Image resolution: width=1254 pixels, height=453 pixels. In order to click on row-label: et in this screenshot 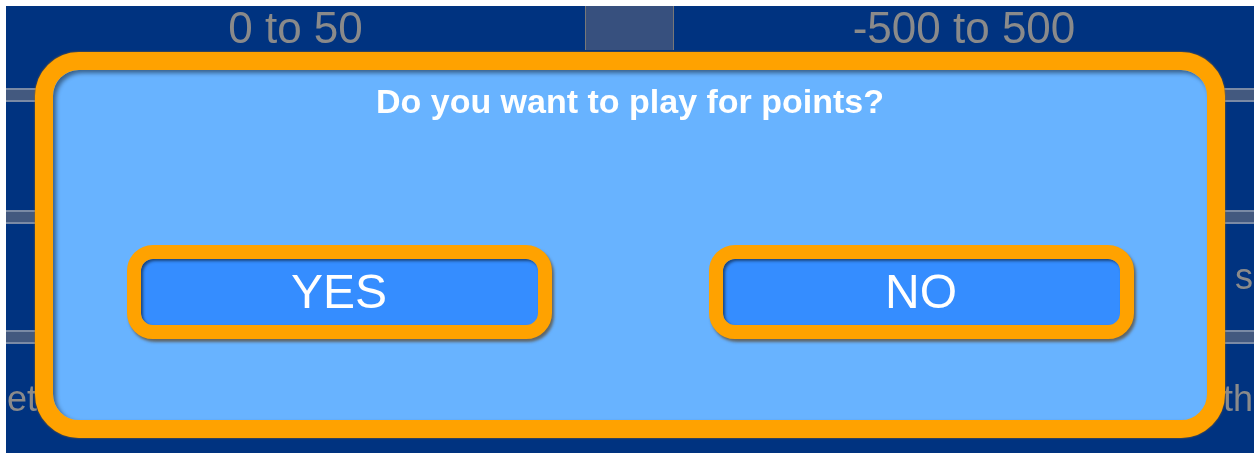, I will do `click(22, 398)`.